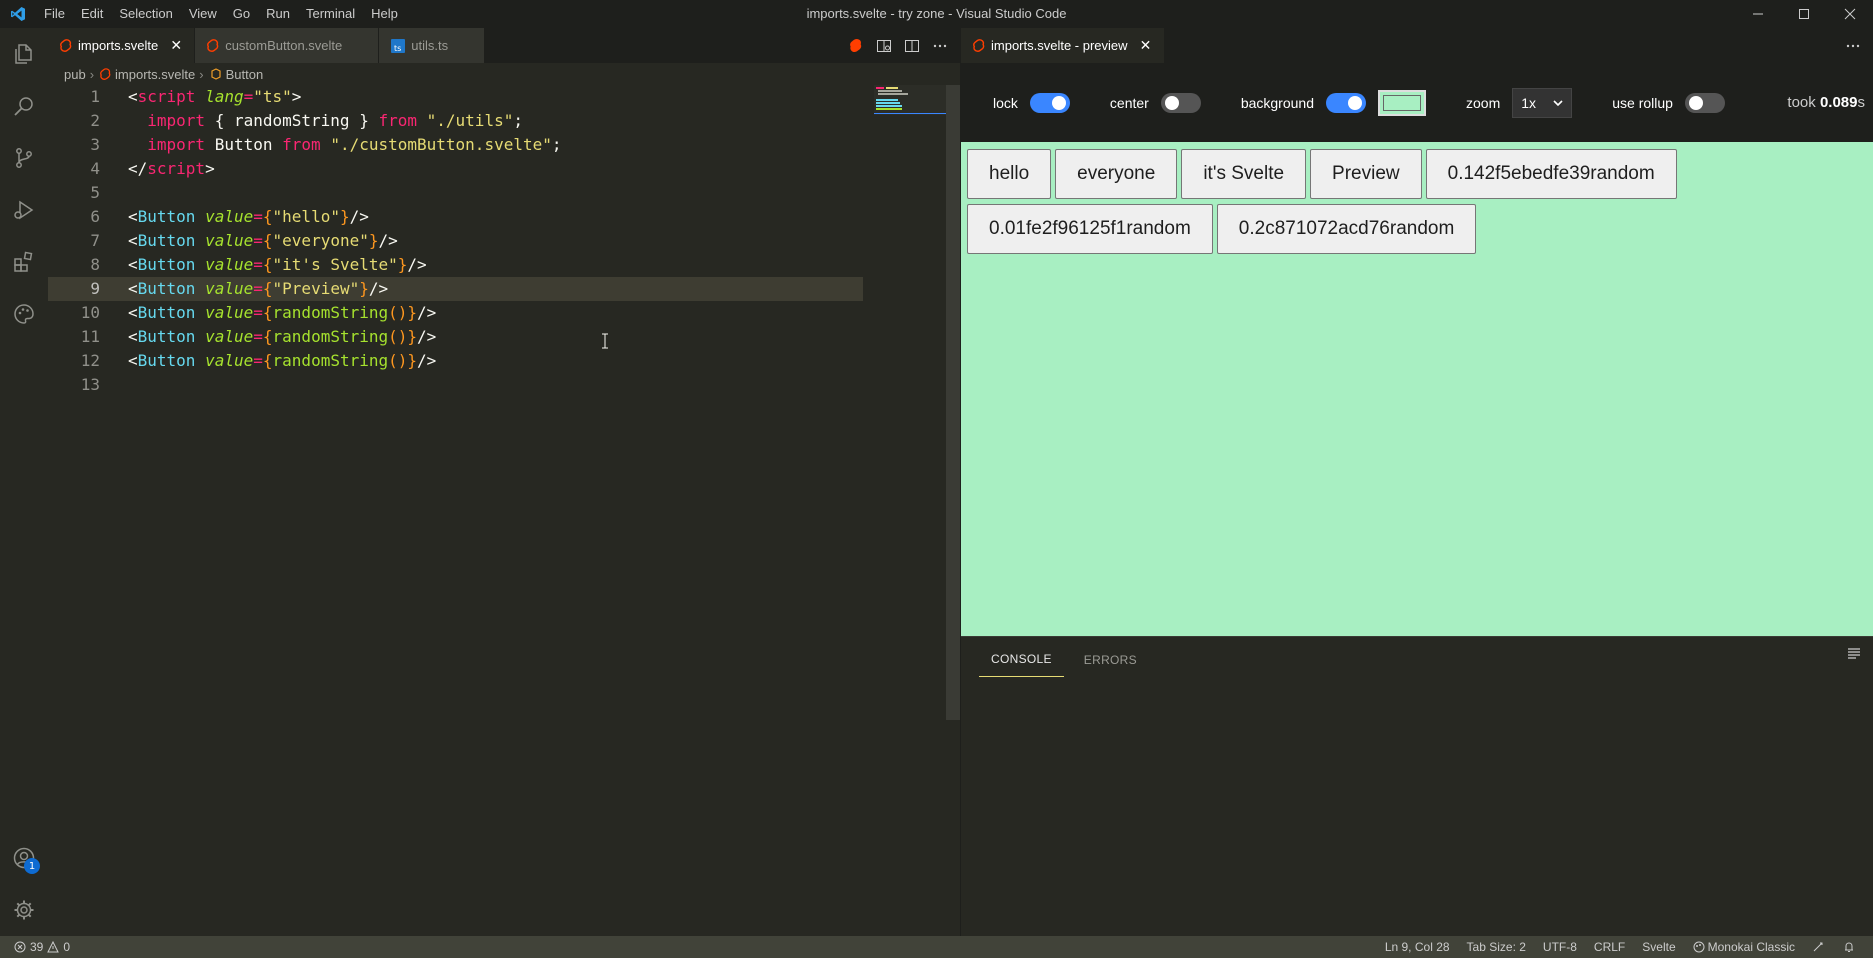 Image resolution: width=1873 pixels, height=958 pixels. What do you see at coordinates (1704, 102) in the screenshot?
I see `rollup-toggle` at bounding box center [1704, 102].